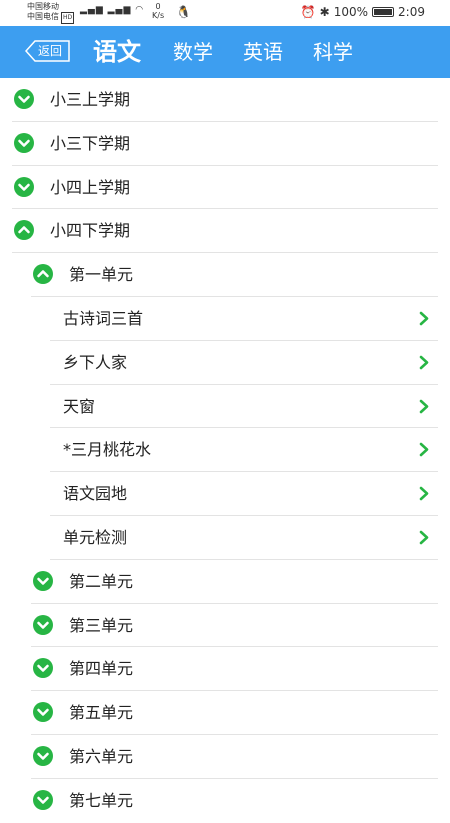 The height and width of the screenshot is (823, 450). Describe the element at coordinates (90, 231) in the screenshot. I see `semester-label: 小四下学期` at that location.